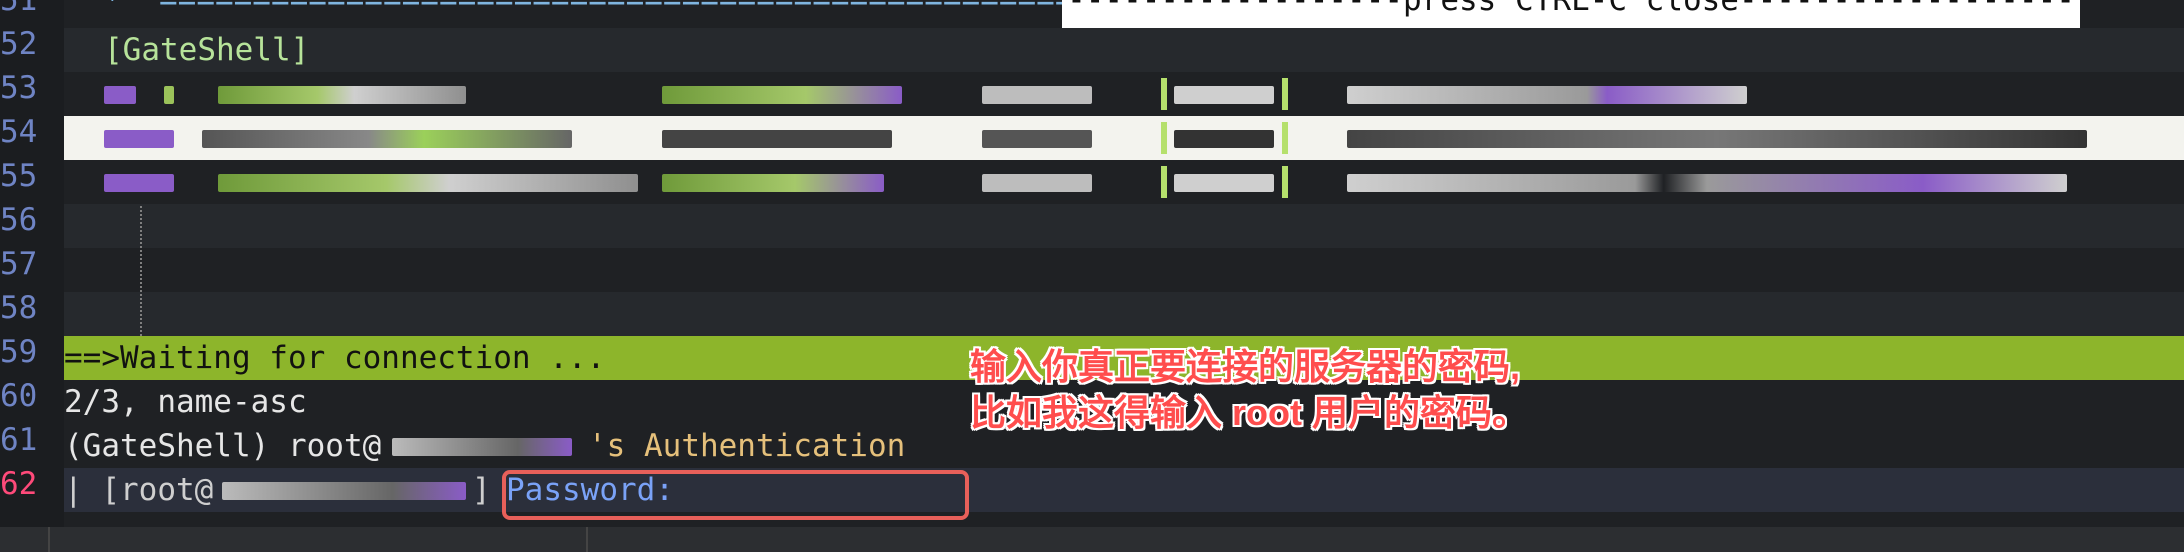 This screenshot has width=2184, height=552. I want to click on line-number: 61, so click(19, 440).